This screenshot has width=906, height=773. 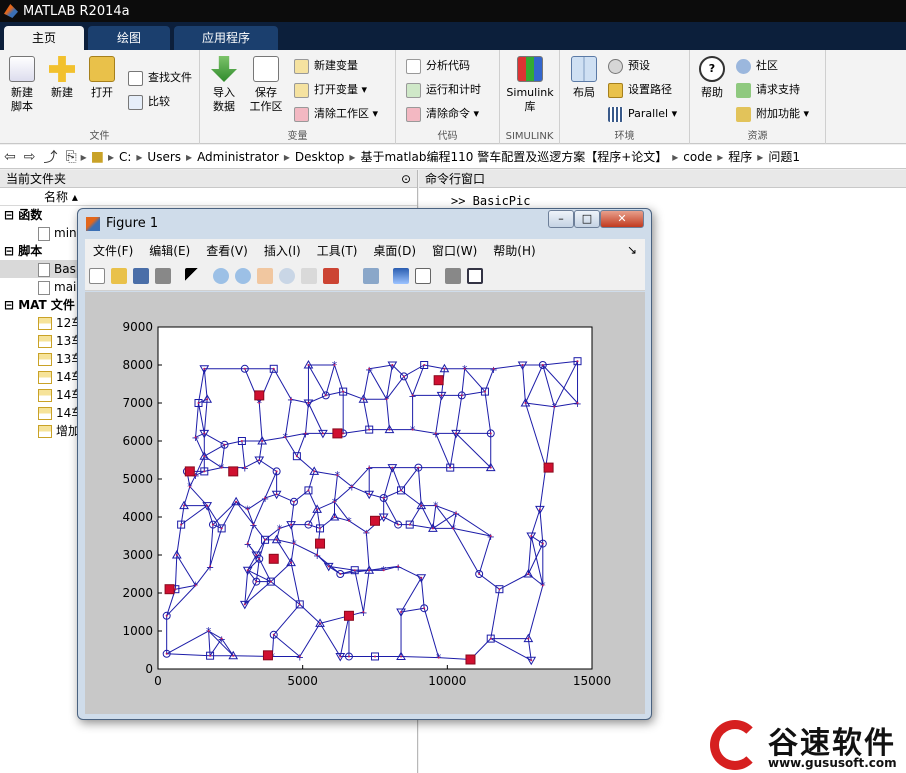 What do you see at coordinates (301, 114) in the screenshot?
I see `clear-workspace-icon` at bounding box center [301, 114].